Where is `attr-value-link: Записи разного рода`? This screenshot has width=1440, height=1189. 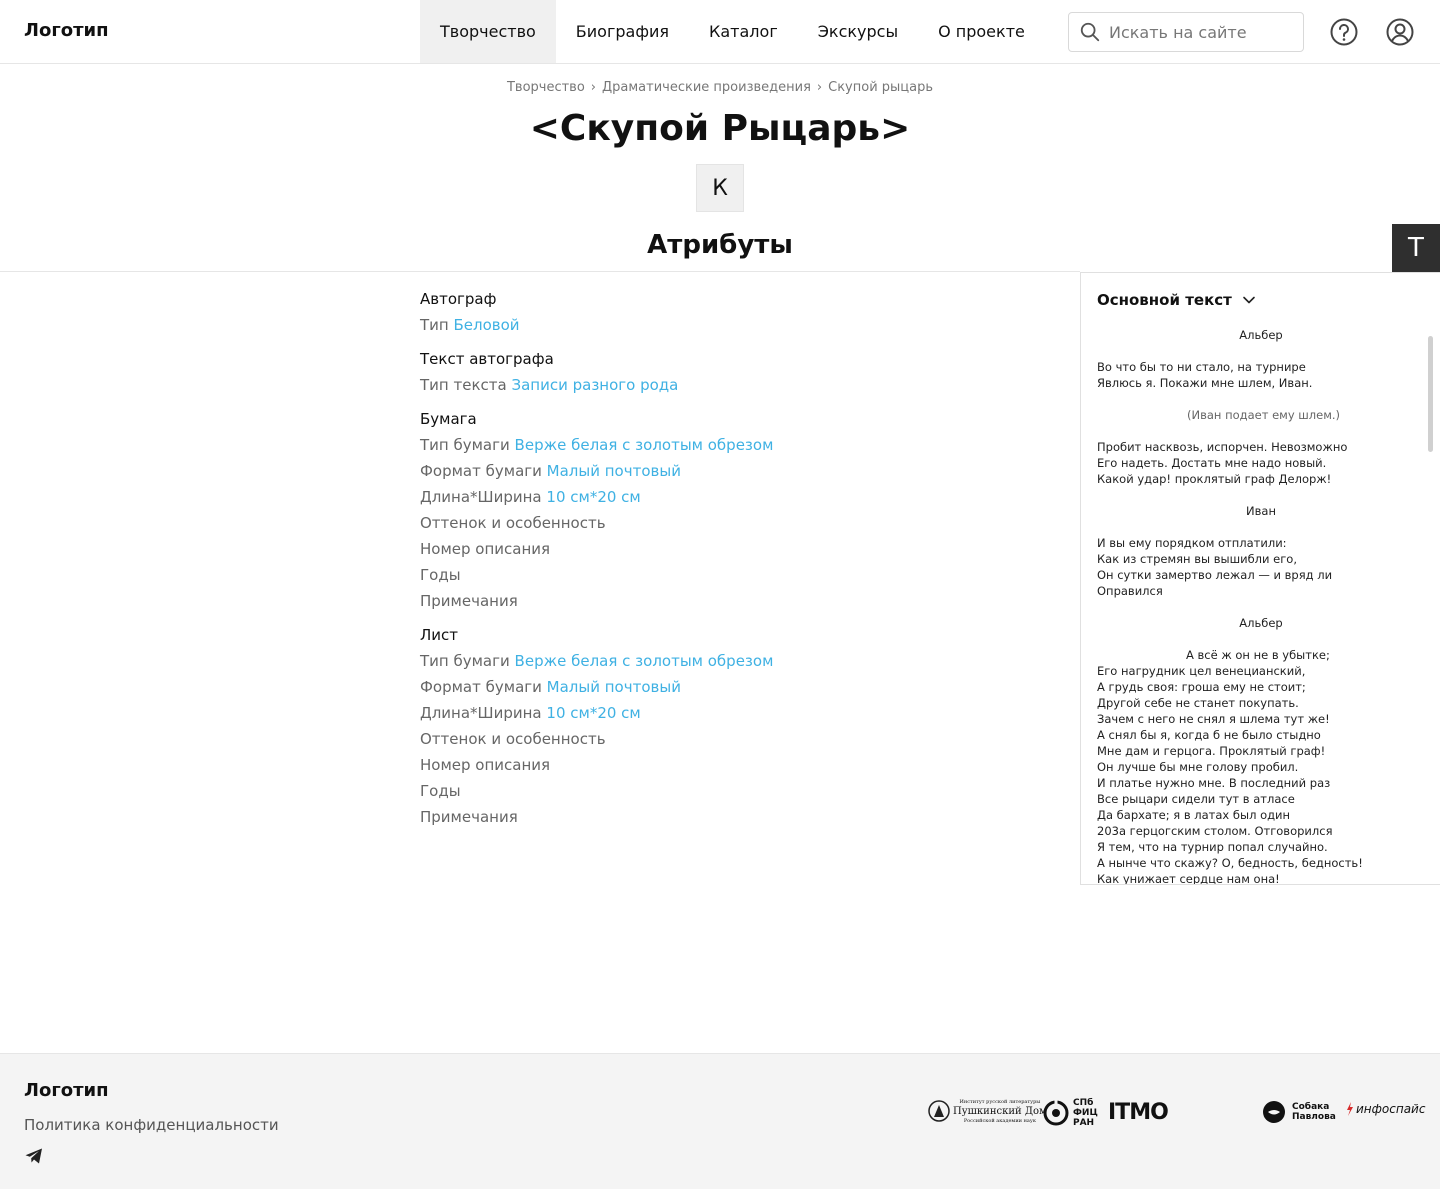 attr-value-link: Записи разного рода is located at coordinates (594, 385).